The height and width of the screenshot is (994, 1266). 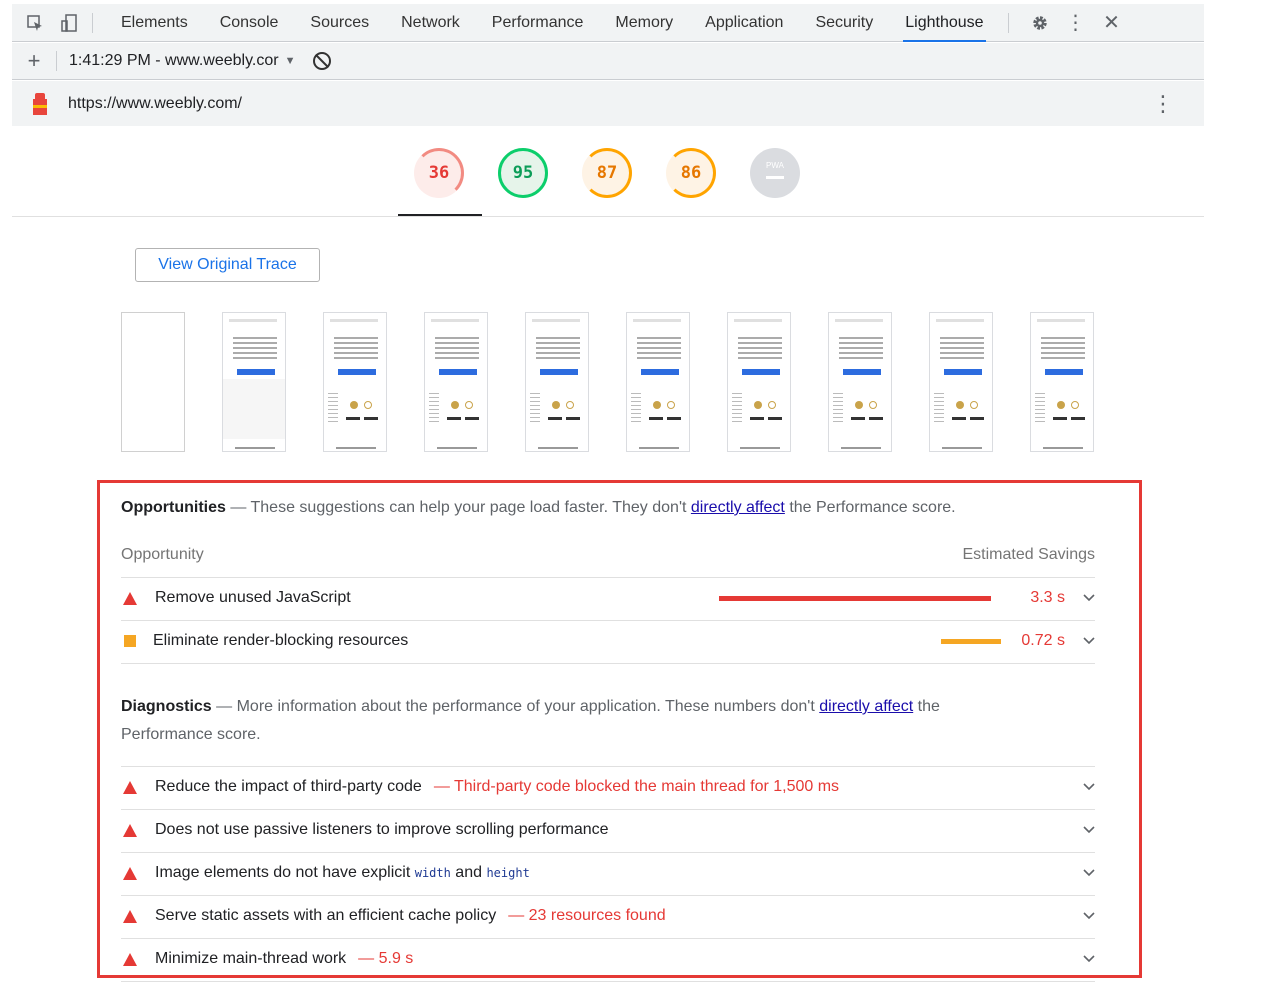 I want to click on accessibility-score-gauge: 95, so click(x=523, y=173).